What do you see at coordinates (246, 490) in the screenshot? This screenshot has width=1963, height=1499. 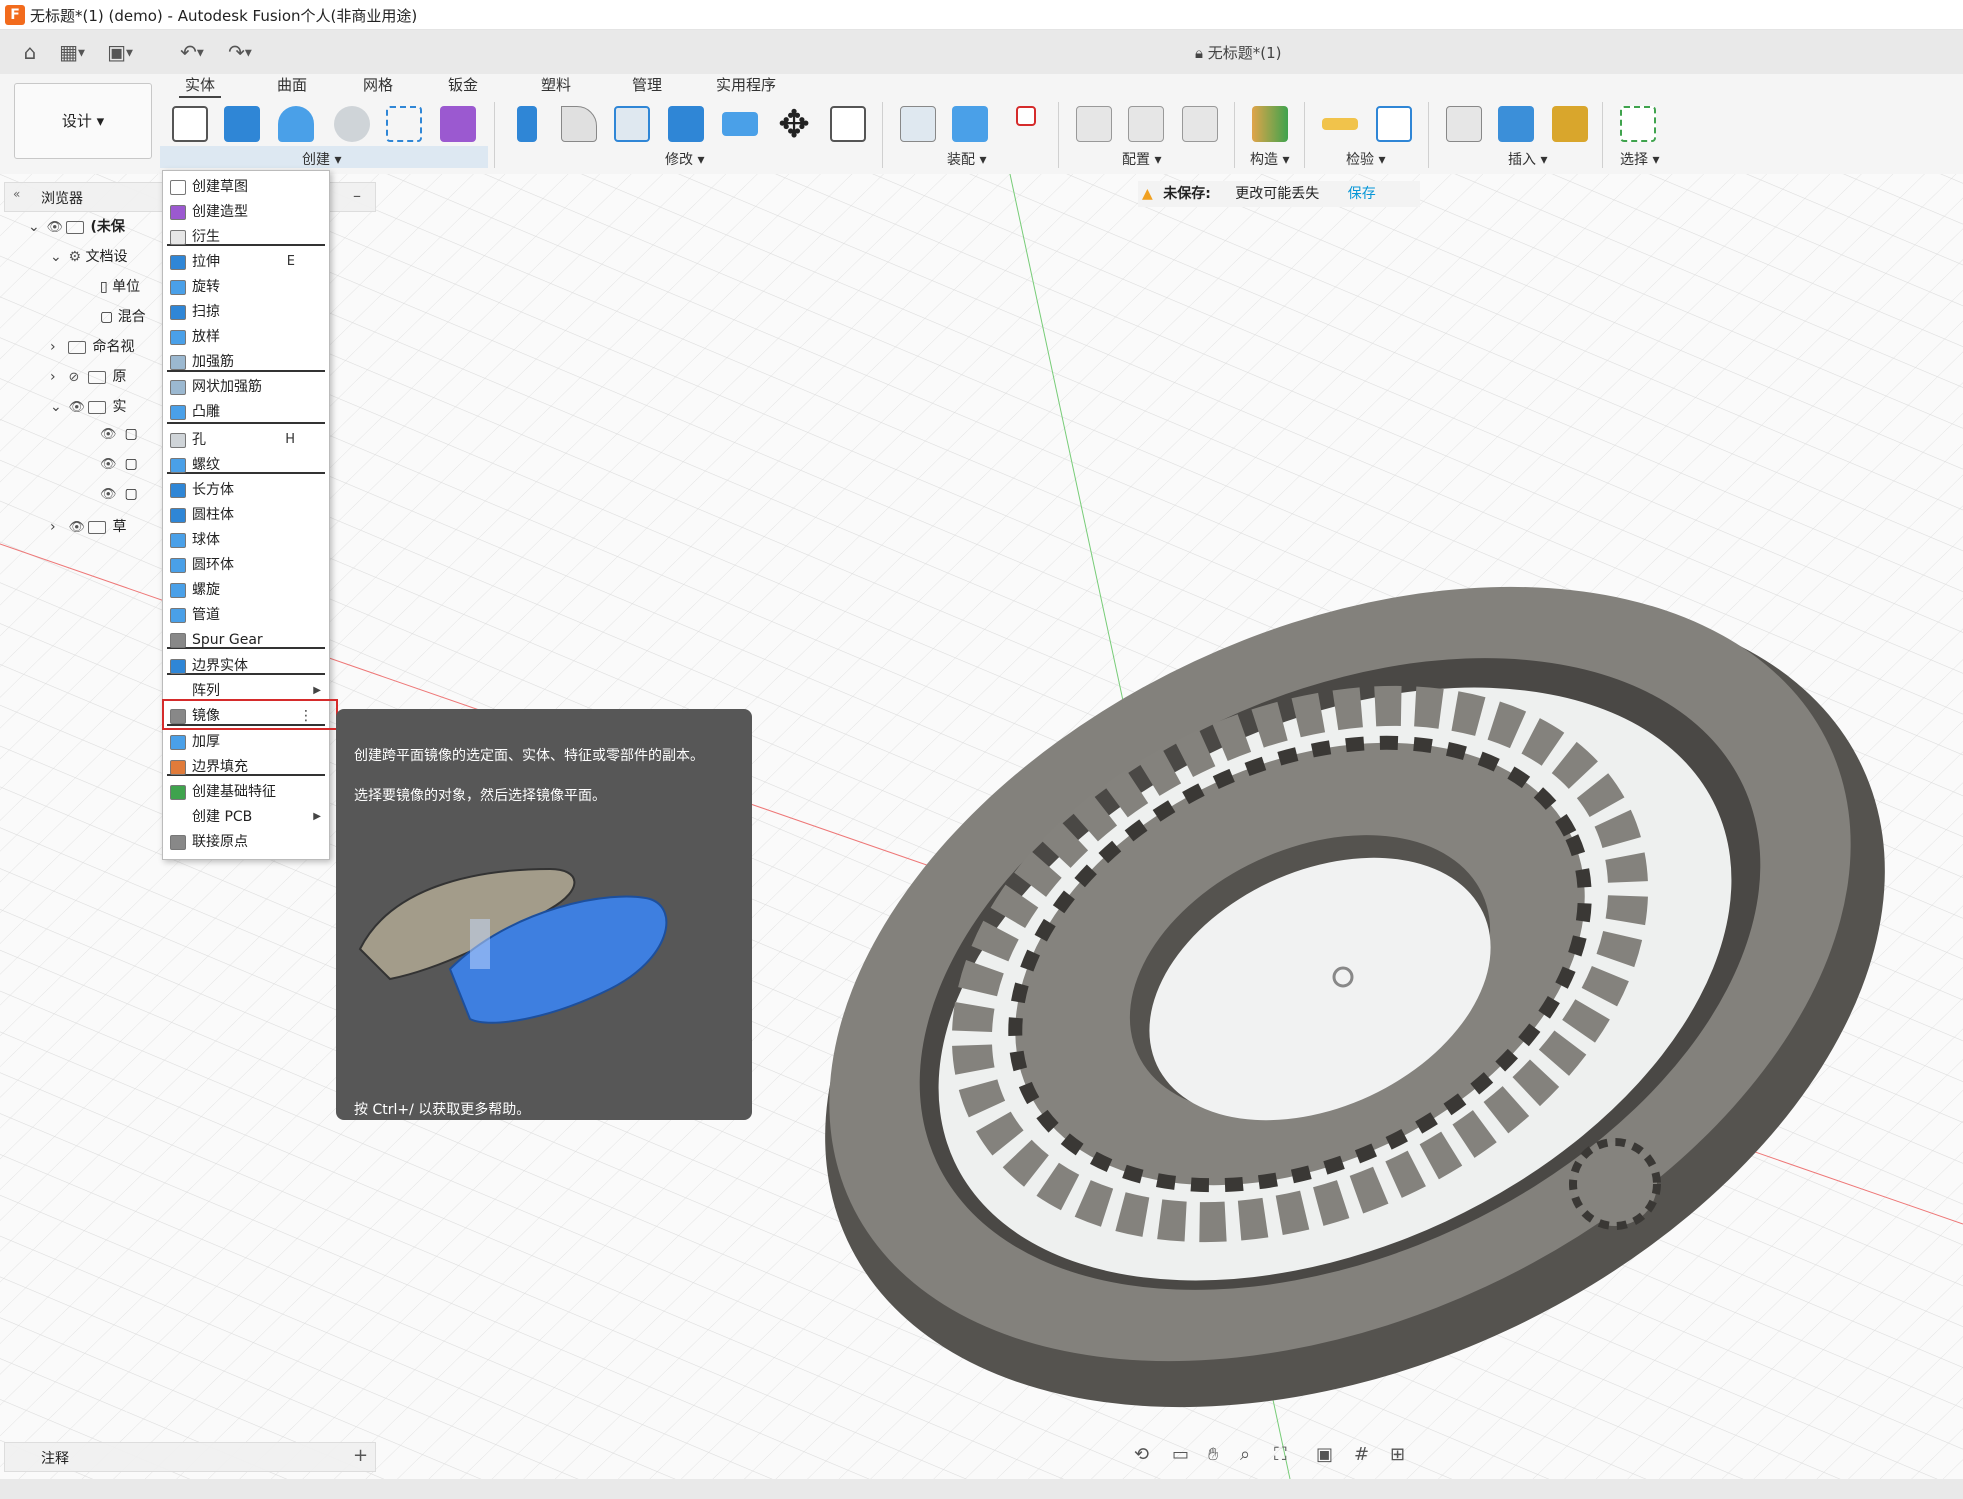 I see `menu-item-box: 长方体` at bounding box center [246, 490].